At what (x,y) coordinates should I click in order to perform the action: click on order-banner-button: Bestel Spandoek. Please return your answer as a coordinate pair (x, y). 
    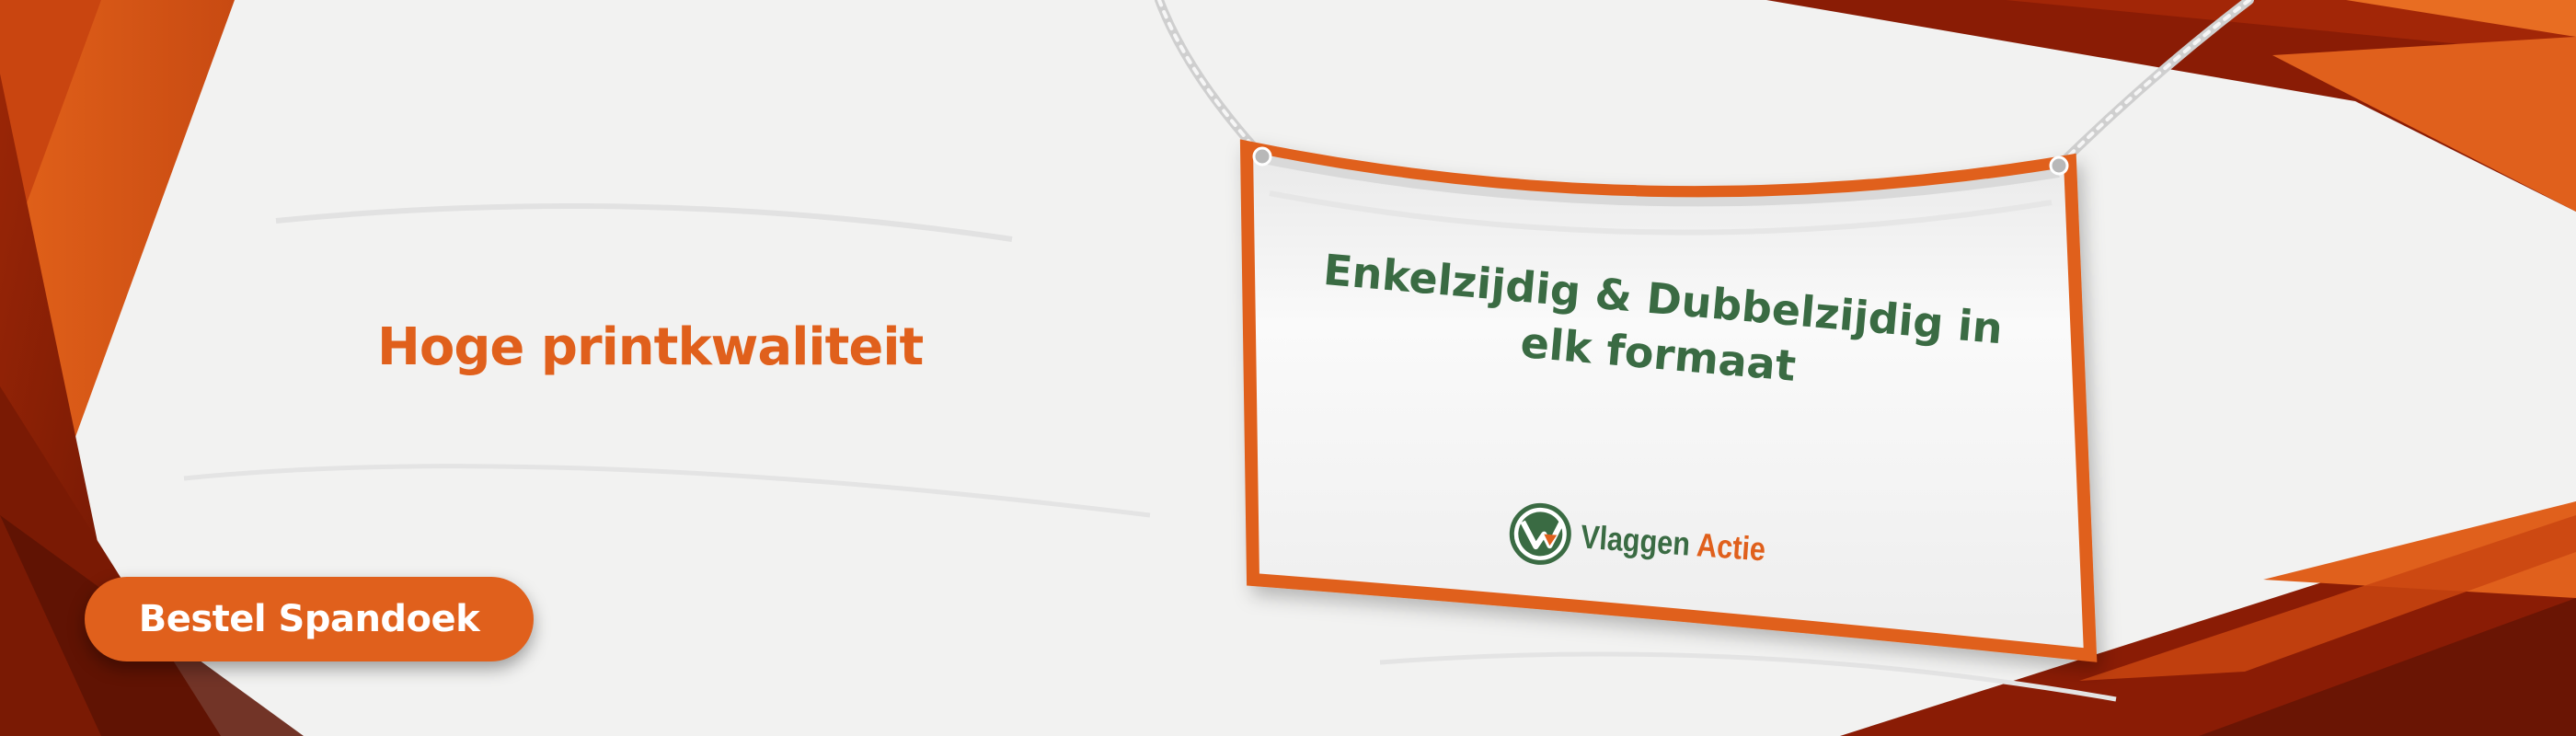
    Looking at the image, I should click on (309, 619).